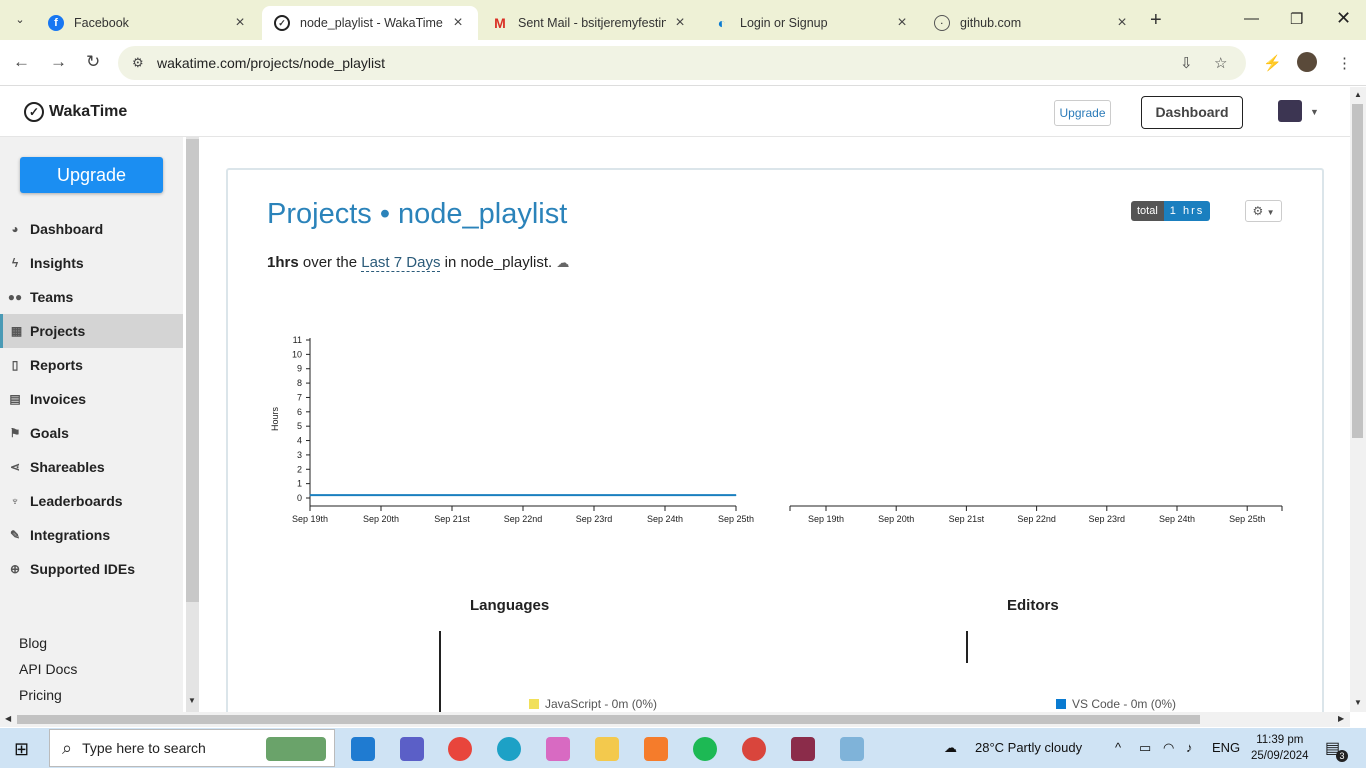 This screenshot has height=768, width=1366. I want to click on app-icon, so click(852, 749).